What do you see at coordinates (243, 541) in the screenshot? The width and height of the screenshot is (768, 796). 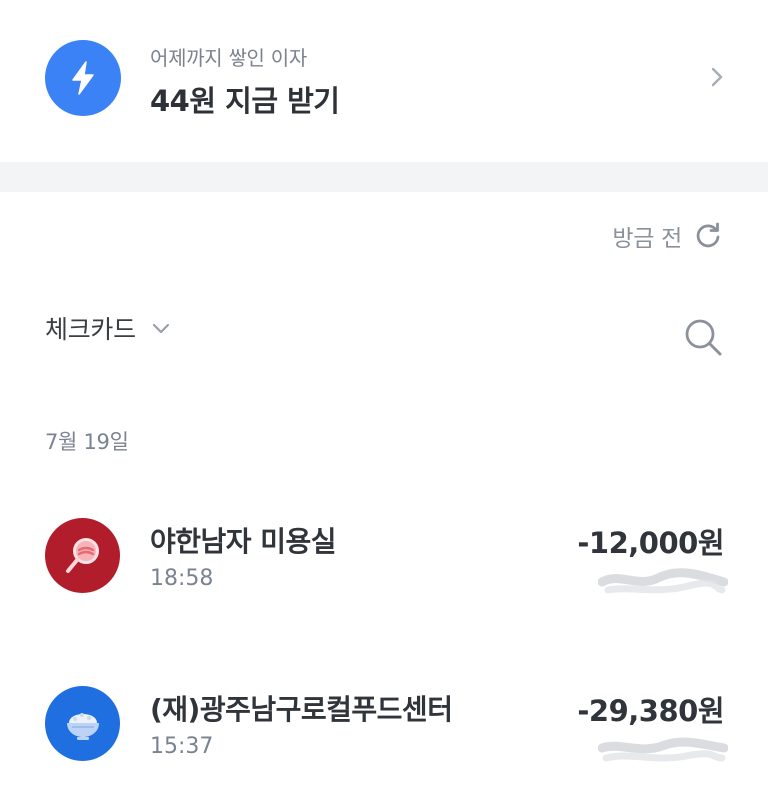 I see `merchant-name: 야한남자 미용실` at bounding box center [243, 541].